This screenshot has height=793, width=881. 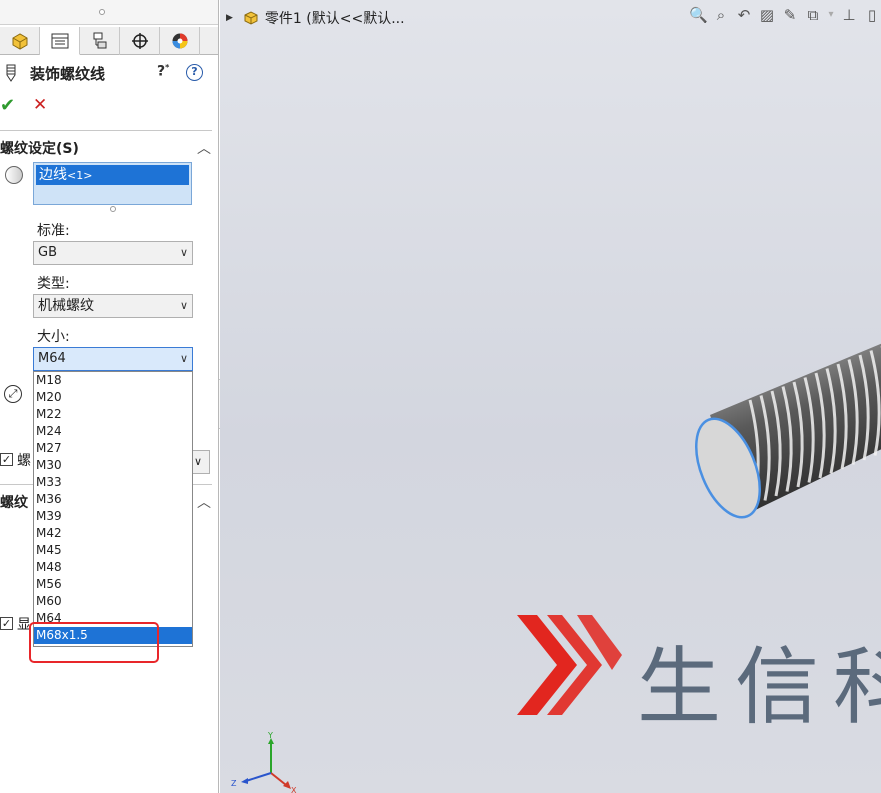 What do you see at coordinates (251, 18) in the screenshot?
I see `part-icon` at bounding box center [251, 18].